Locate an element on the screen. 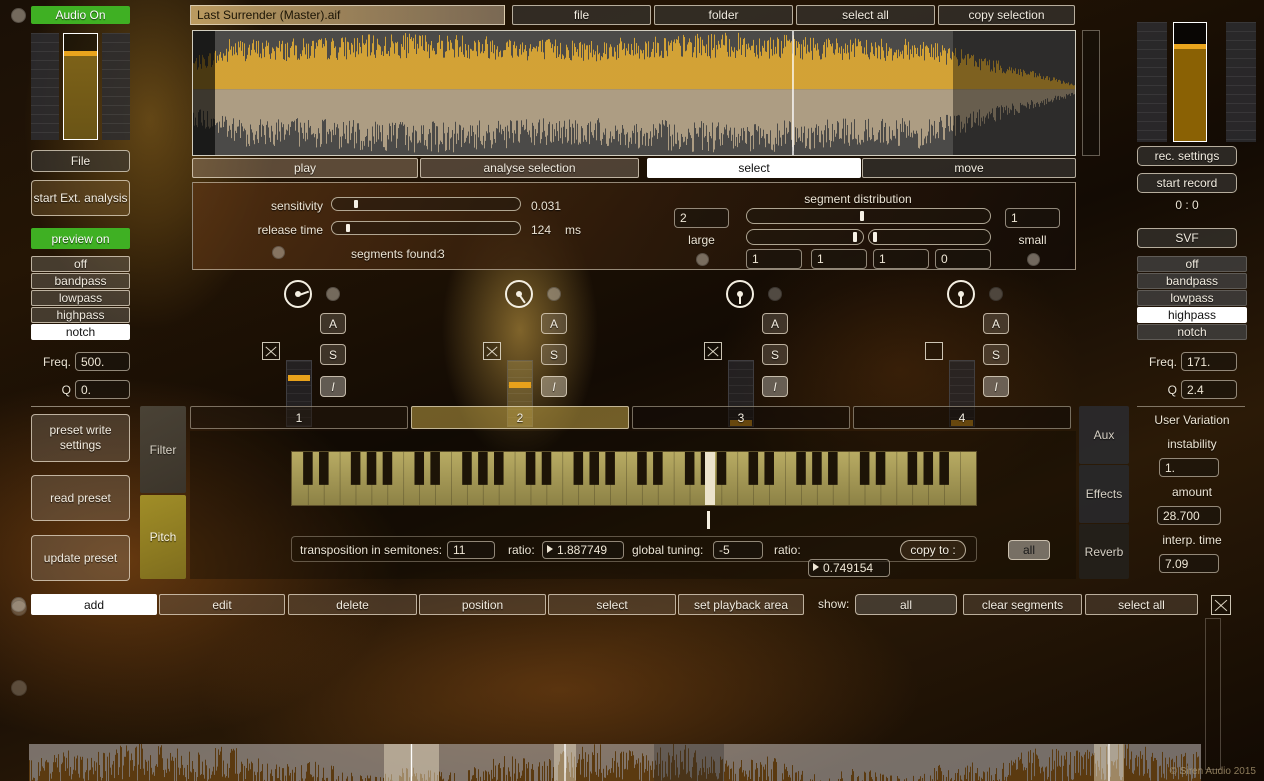 This screenshot has width=1264, height=781. small-led is located at coordinates (1033, 259).